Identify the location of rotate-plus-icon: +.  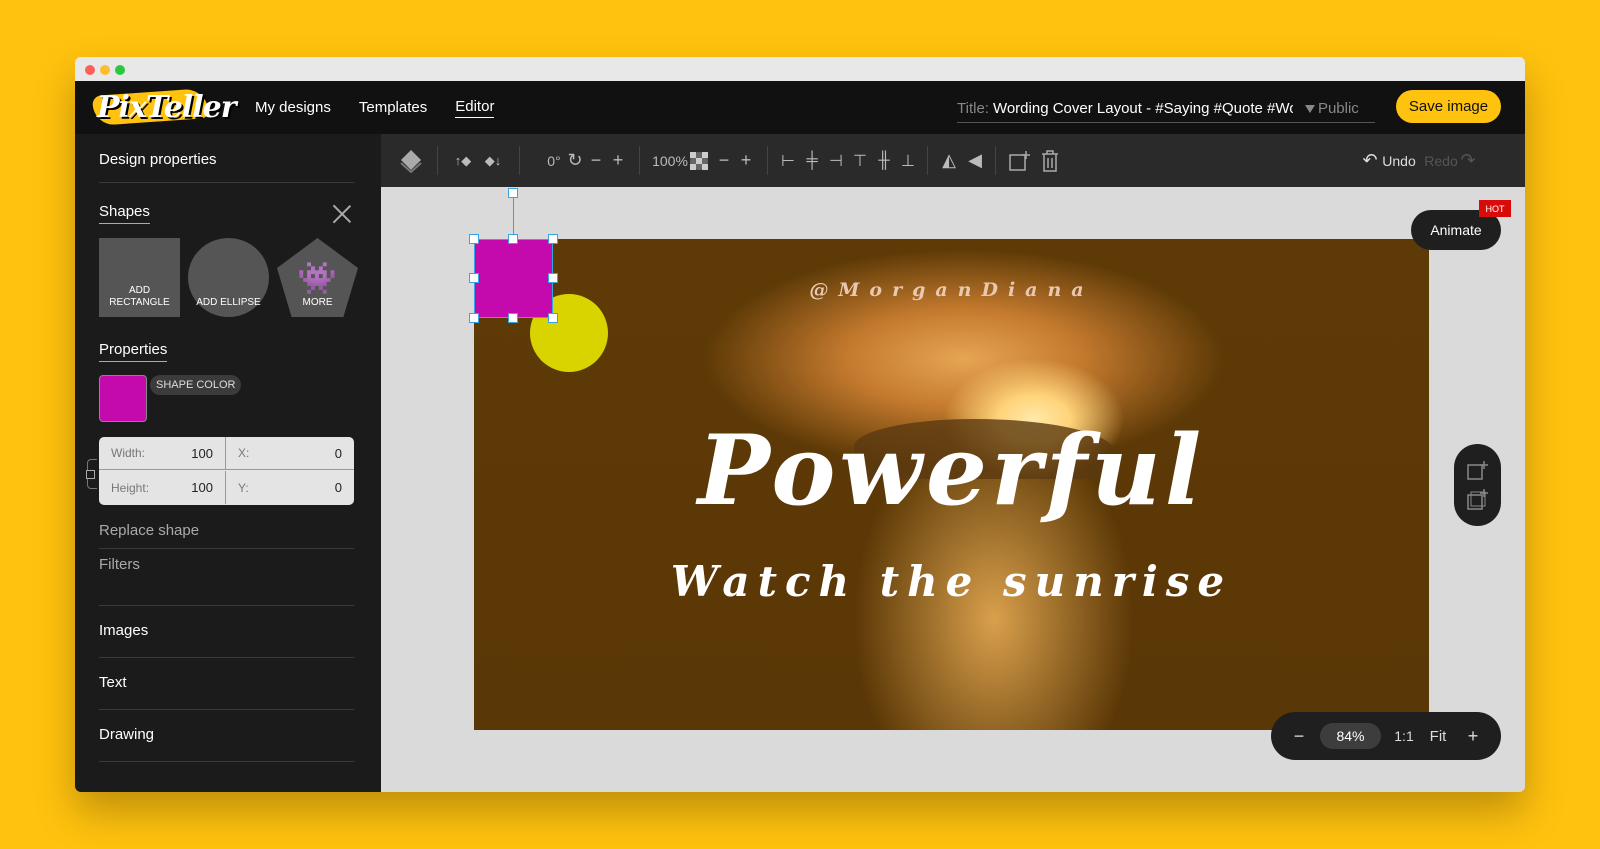
(618, 160).